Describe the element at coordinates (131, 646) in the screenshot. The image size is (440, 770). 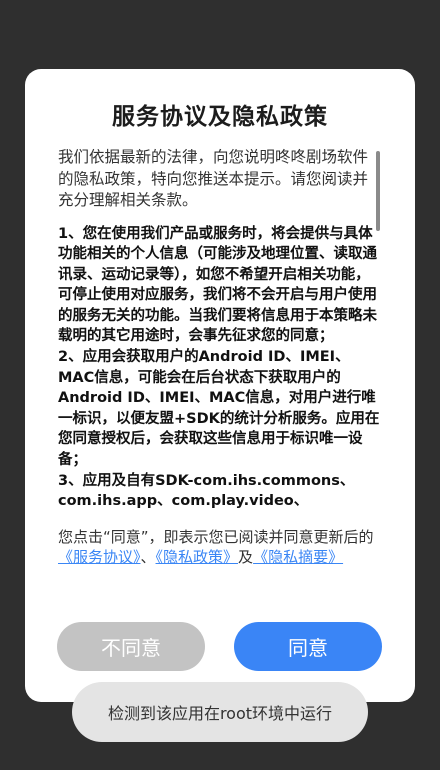
I see `disagree-button: 不同意` at that location.